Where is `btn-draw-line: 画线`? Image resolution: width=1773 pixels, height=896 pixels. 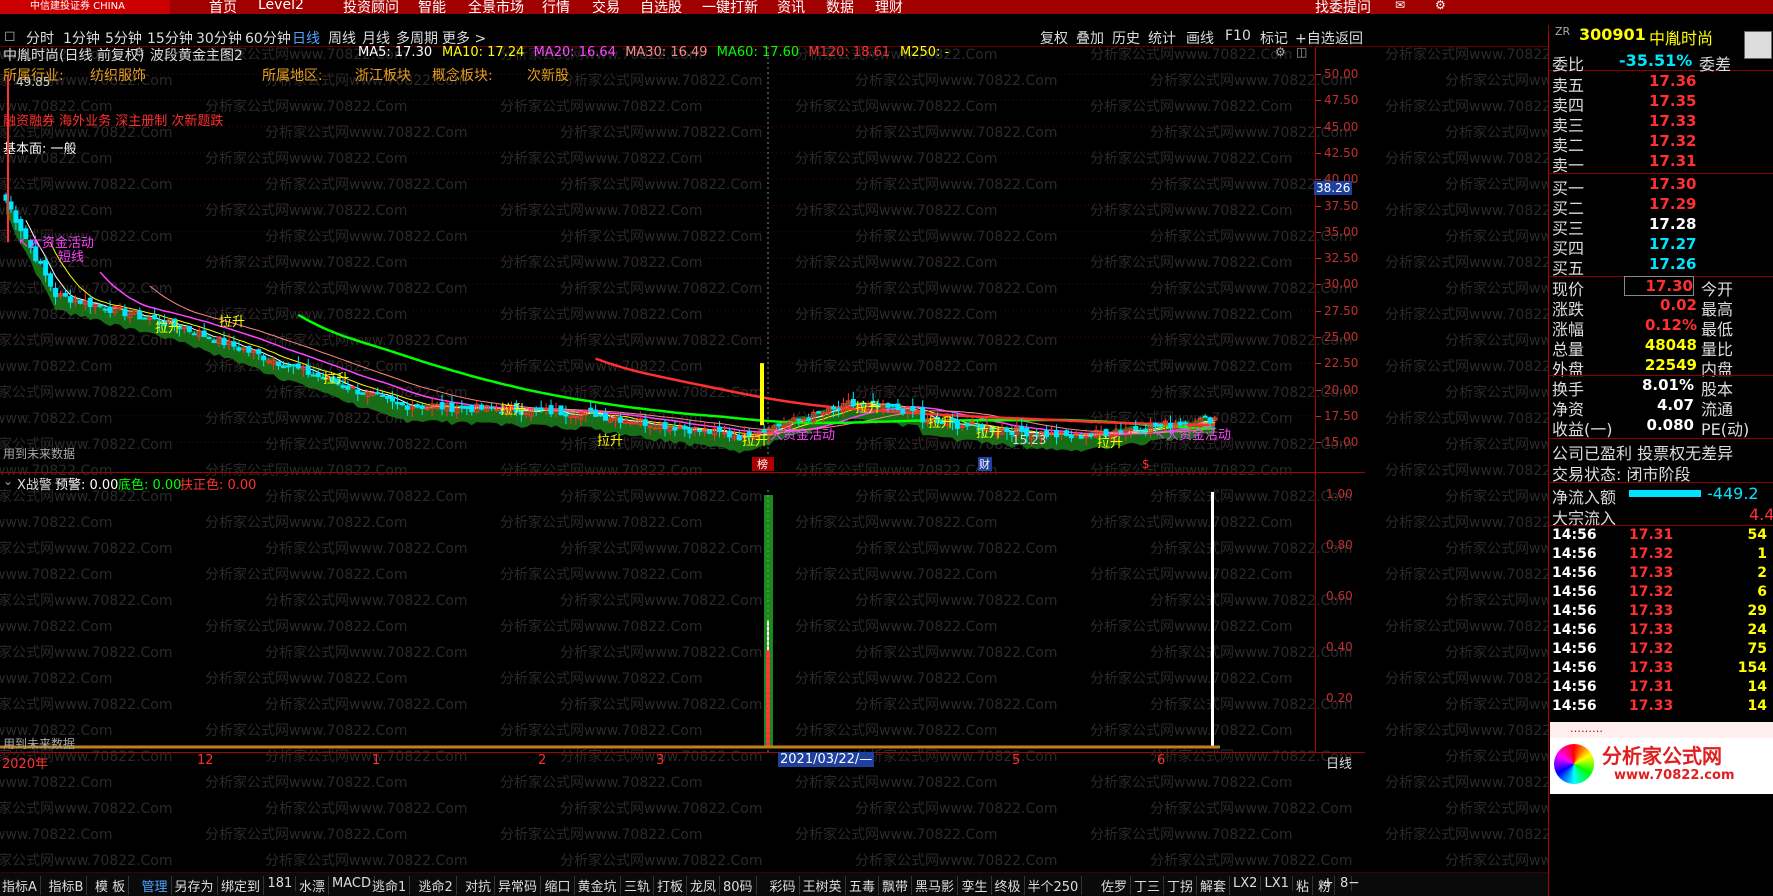
btn-draw-line: 画线 is located at coordinates (1200, 38).